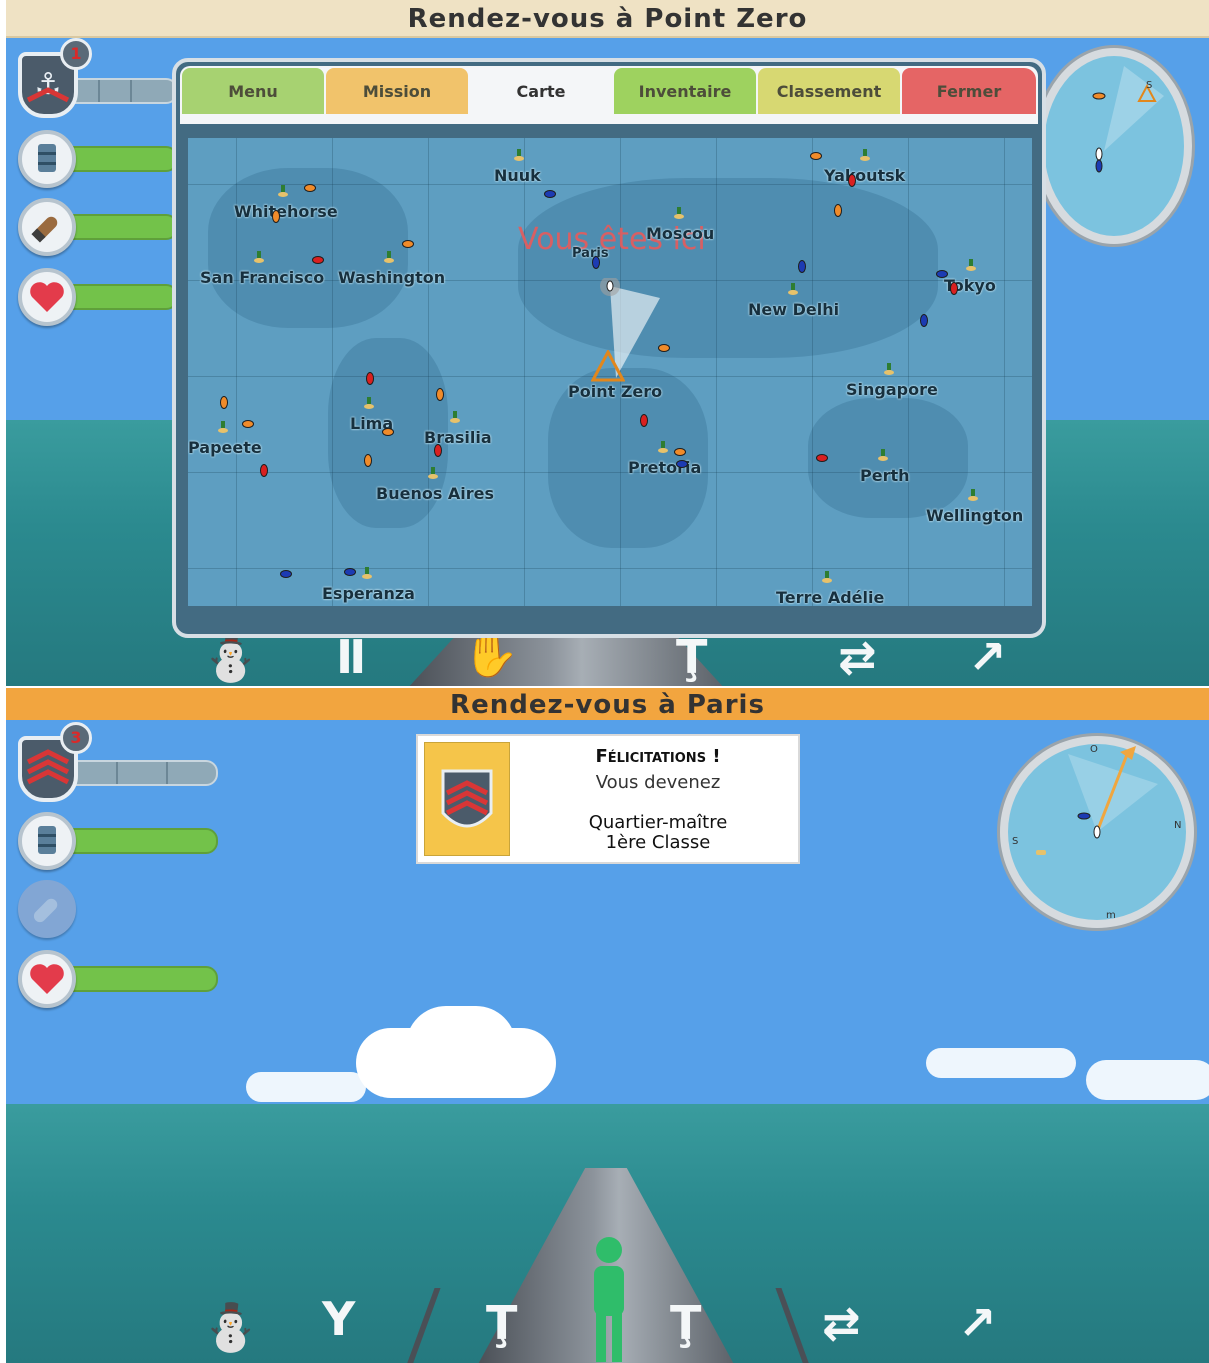  I want to click on compass-letter-o: O, so click(1094, 749).